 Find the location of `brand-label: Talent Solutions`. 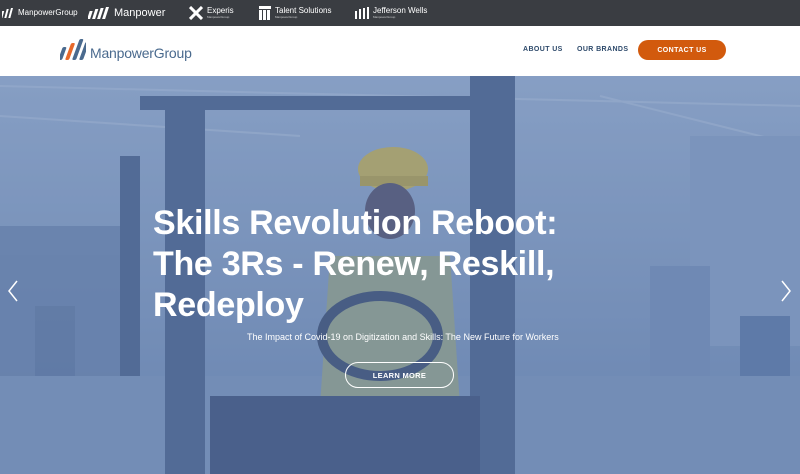

brand-label: Talent Solutions is located at coordinates (303, 10).